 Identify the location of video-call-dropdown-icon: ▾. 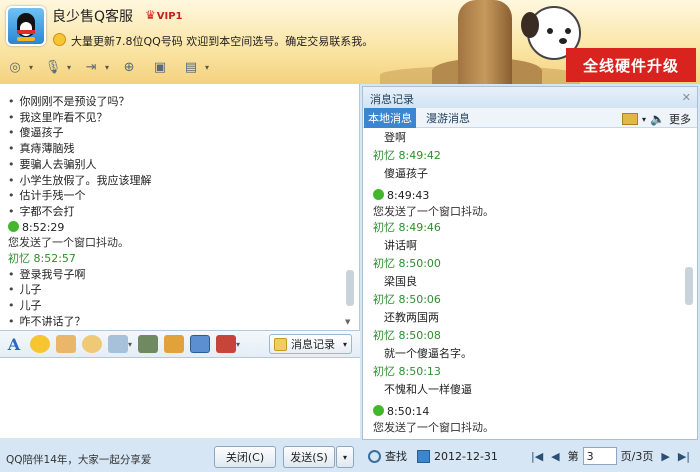
(31, 67).